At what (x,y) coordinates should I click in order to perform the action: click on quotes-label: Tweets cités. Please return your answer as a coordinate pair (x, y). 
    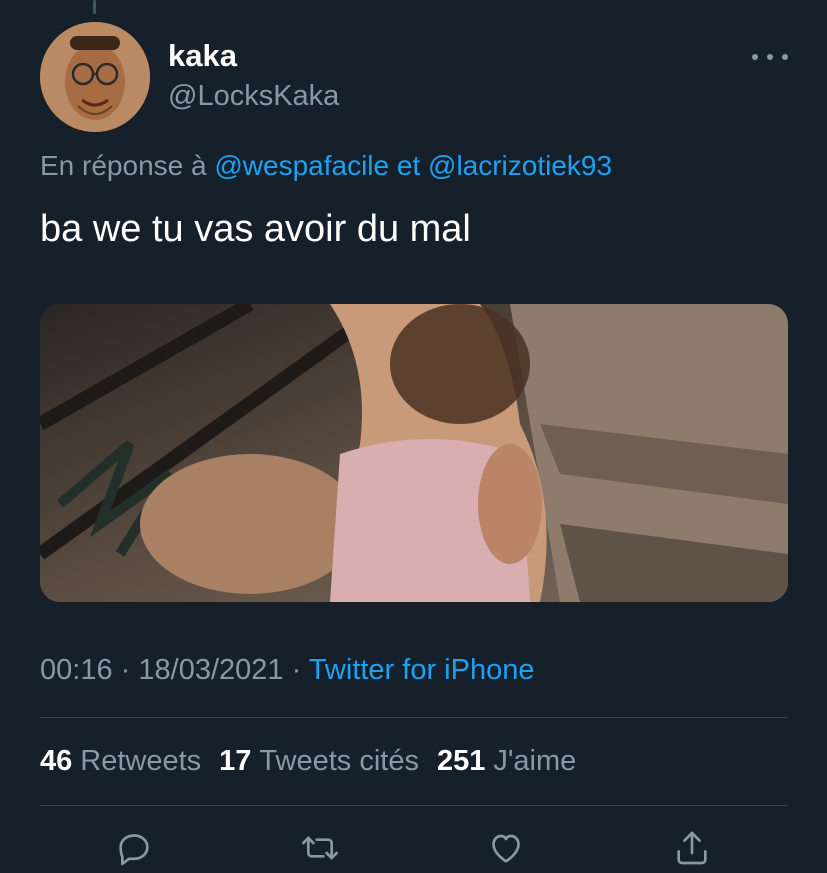
    Looking at the image, I should click on (339, 761).